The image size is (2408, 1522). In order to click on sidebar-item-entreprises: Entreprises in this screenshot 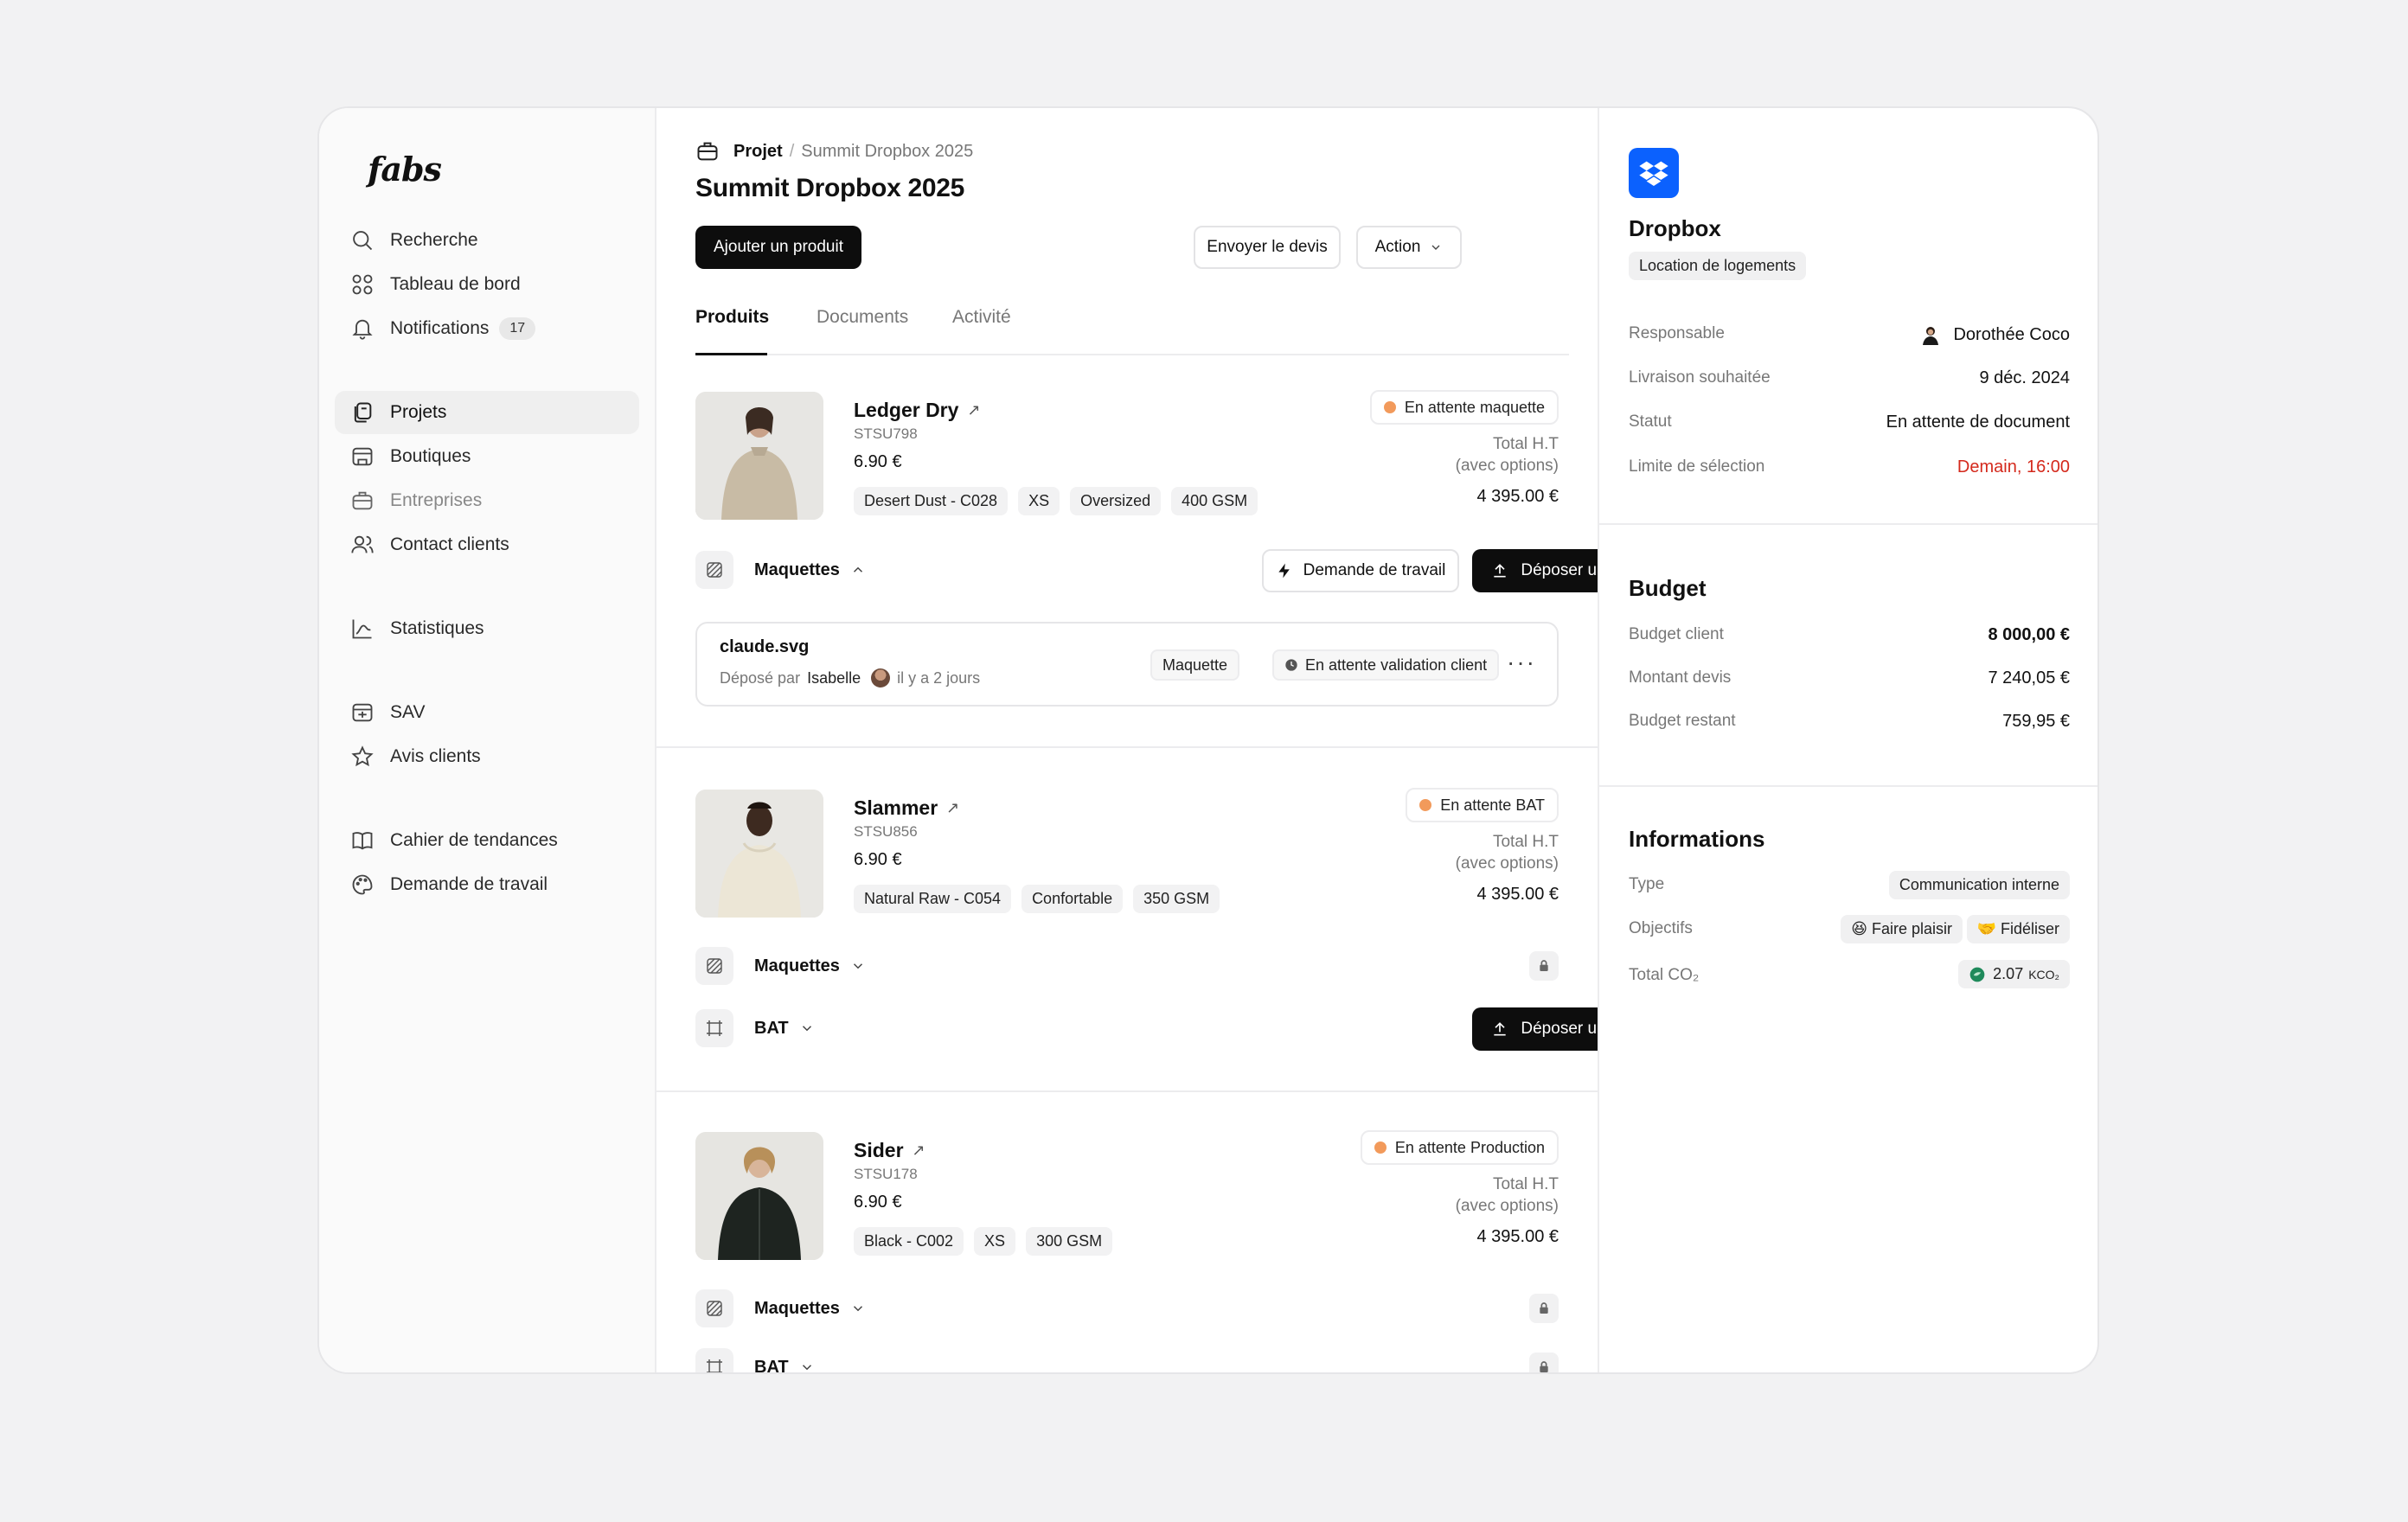, I will do `click(487, 500)`.